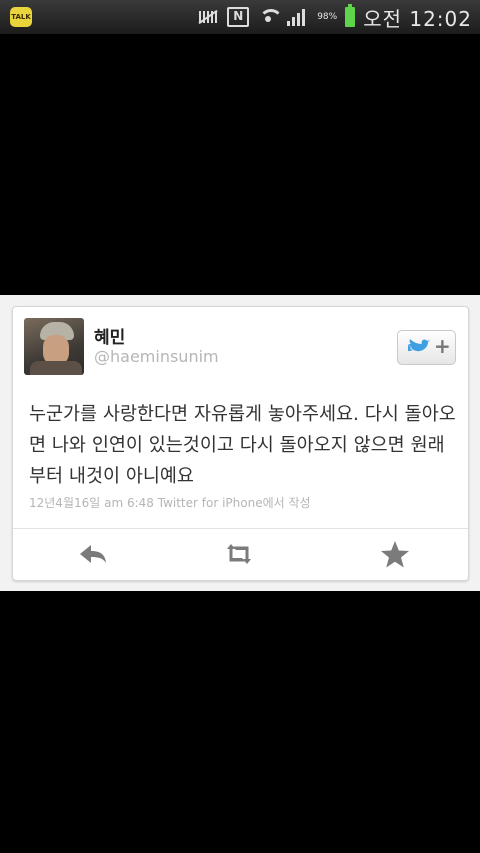  What do you see at coordinates (419, 345) in the screenshot?
I see `twitter-bird-icon` at bounding box center [419, 345].